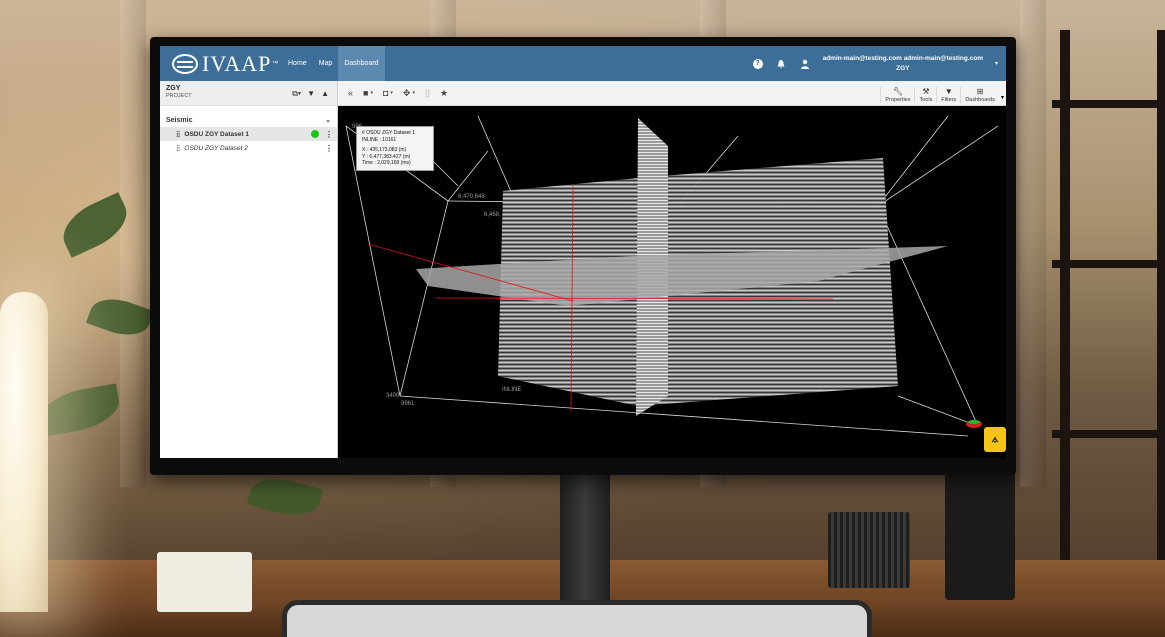 This screenshot has width=1165, height=637. What do you see at coordinates (926, 99) in the screenshot?
I see `tools-label: Tools` at bounding box center [926, 99].